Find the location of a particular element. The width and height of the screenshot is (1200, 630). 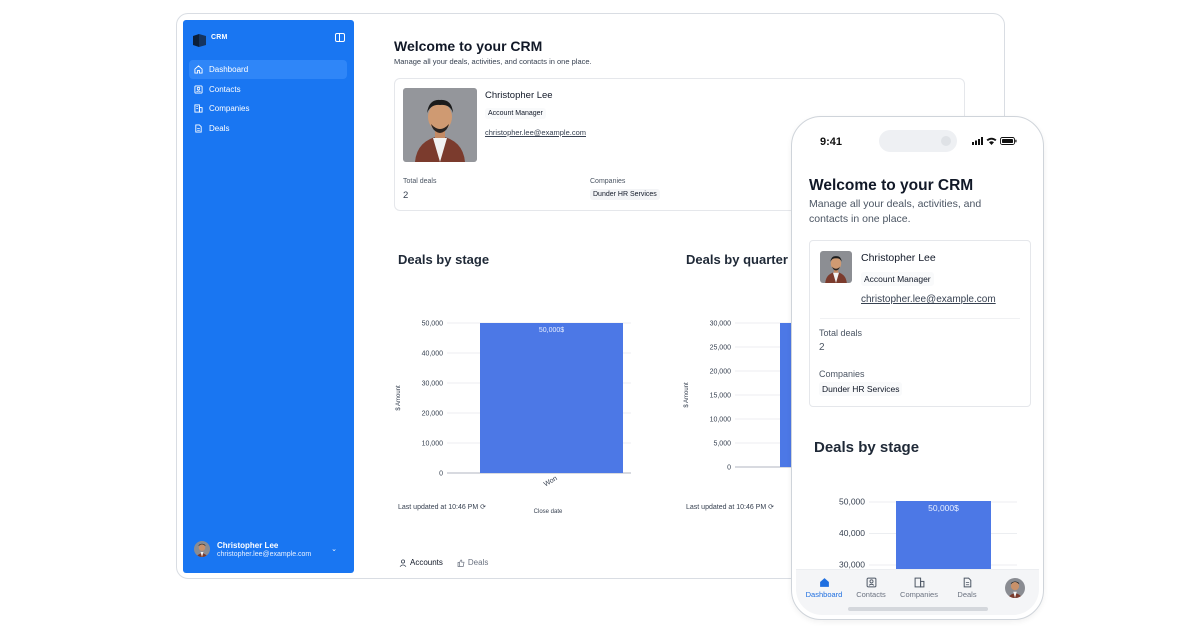

status-icons is located at coordinates (994, 141).